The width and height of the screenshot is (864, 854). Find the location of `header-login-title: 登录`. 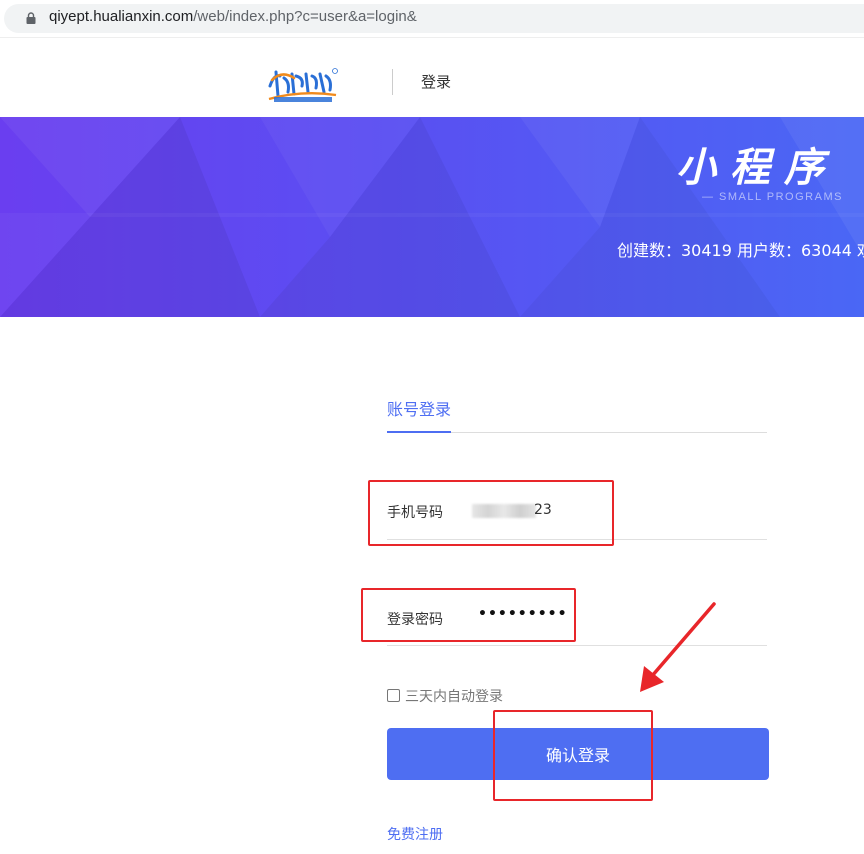

header-login-title: 登录 is located at coordinates (436, 82).